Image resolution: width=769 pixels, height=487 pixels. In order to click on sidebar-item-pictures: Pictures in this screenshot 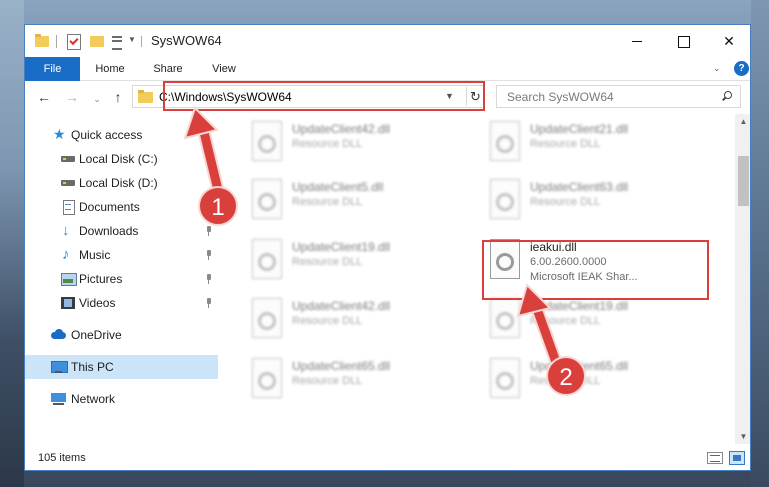, I will do `click(121, 279)`.